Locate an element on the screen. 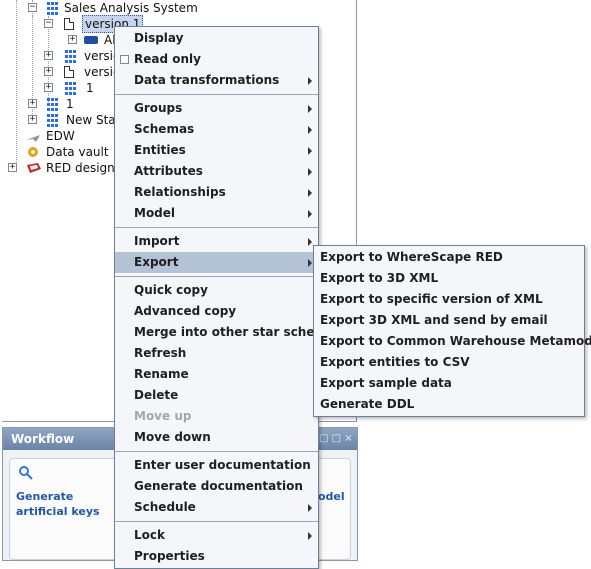 The width and height of the screenshot is (591, 569). menu-item-enter-user-doc: Enter user documentation is located at coordinates (216, 465).